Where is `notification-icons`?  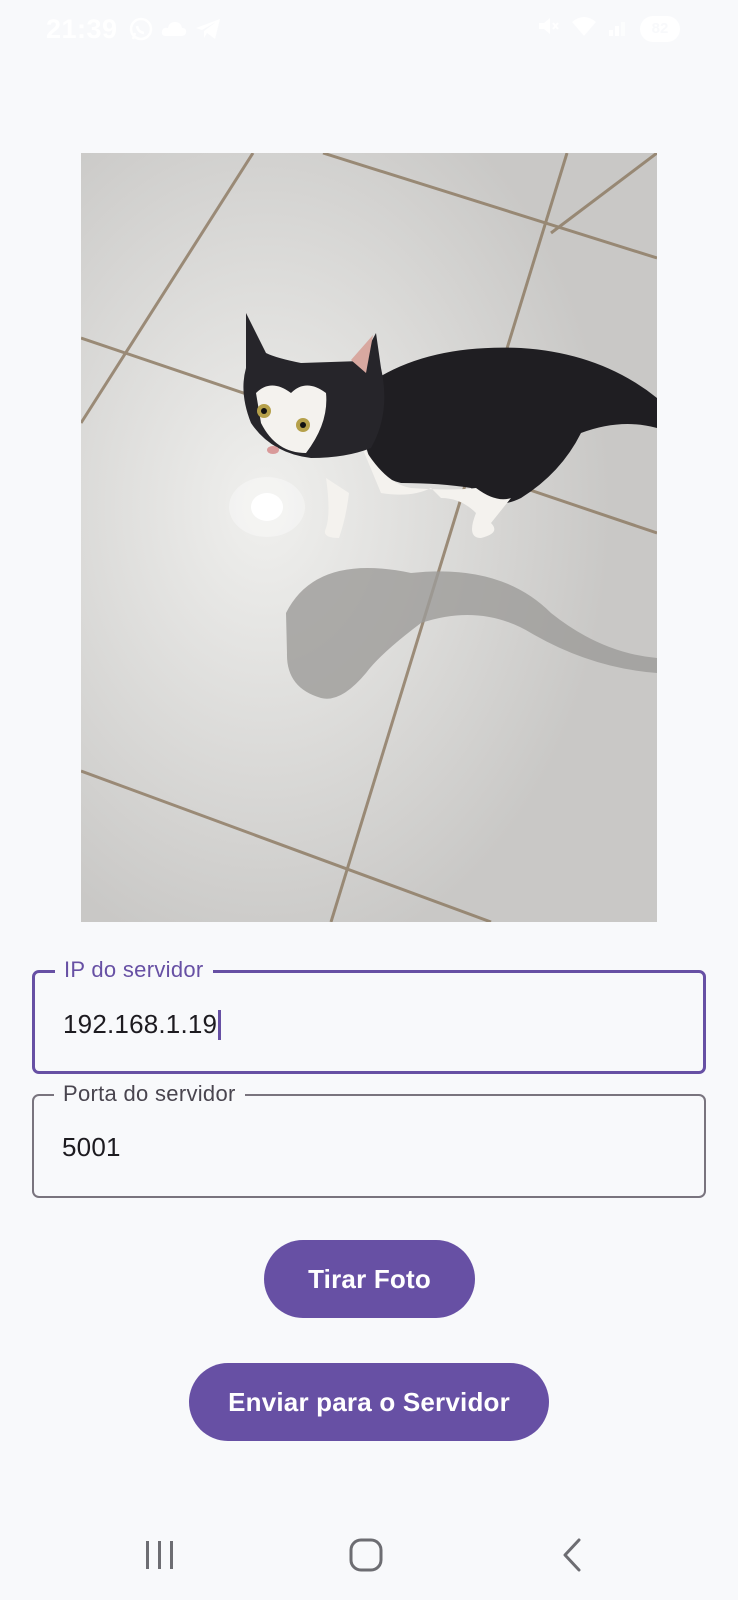 notification-icons is located at coordinates (175, 31).